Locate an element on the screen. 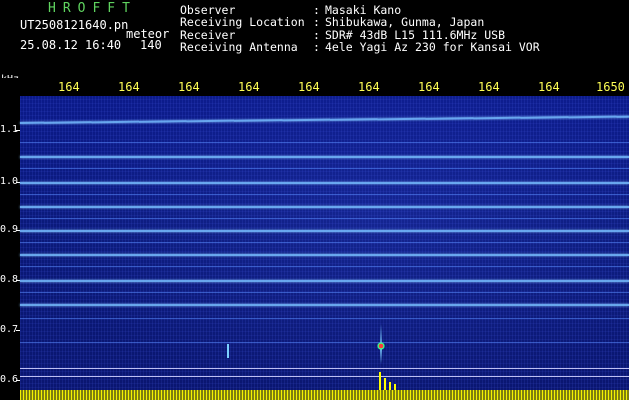 This screenshot has height=400, width=629. meteor-echo-marker is located at coordinates (381, 346).